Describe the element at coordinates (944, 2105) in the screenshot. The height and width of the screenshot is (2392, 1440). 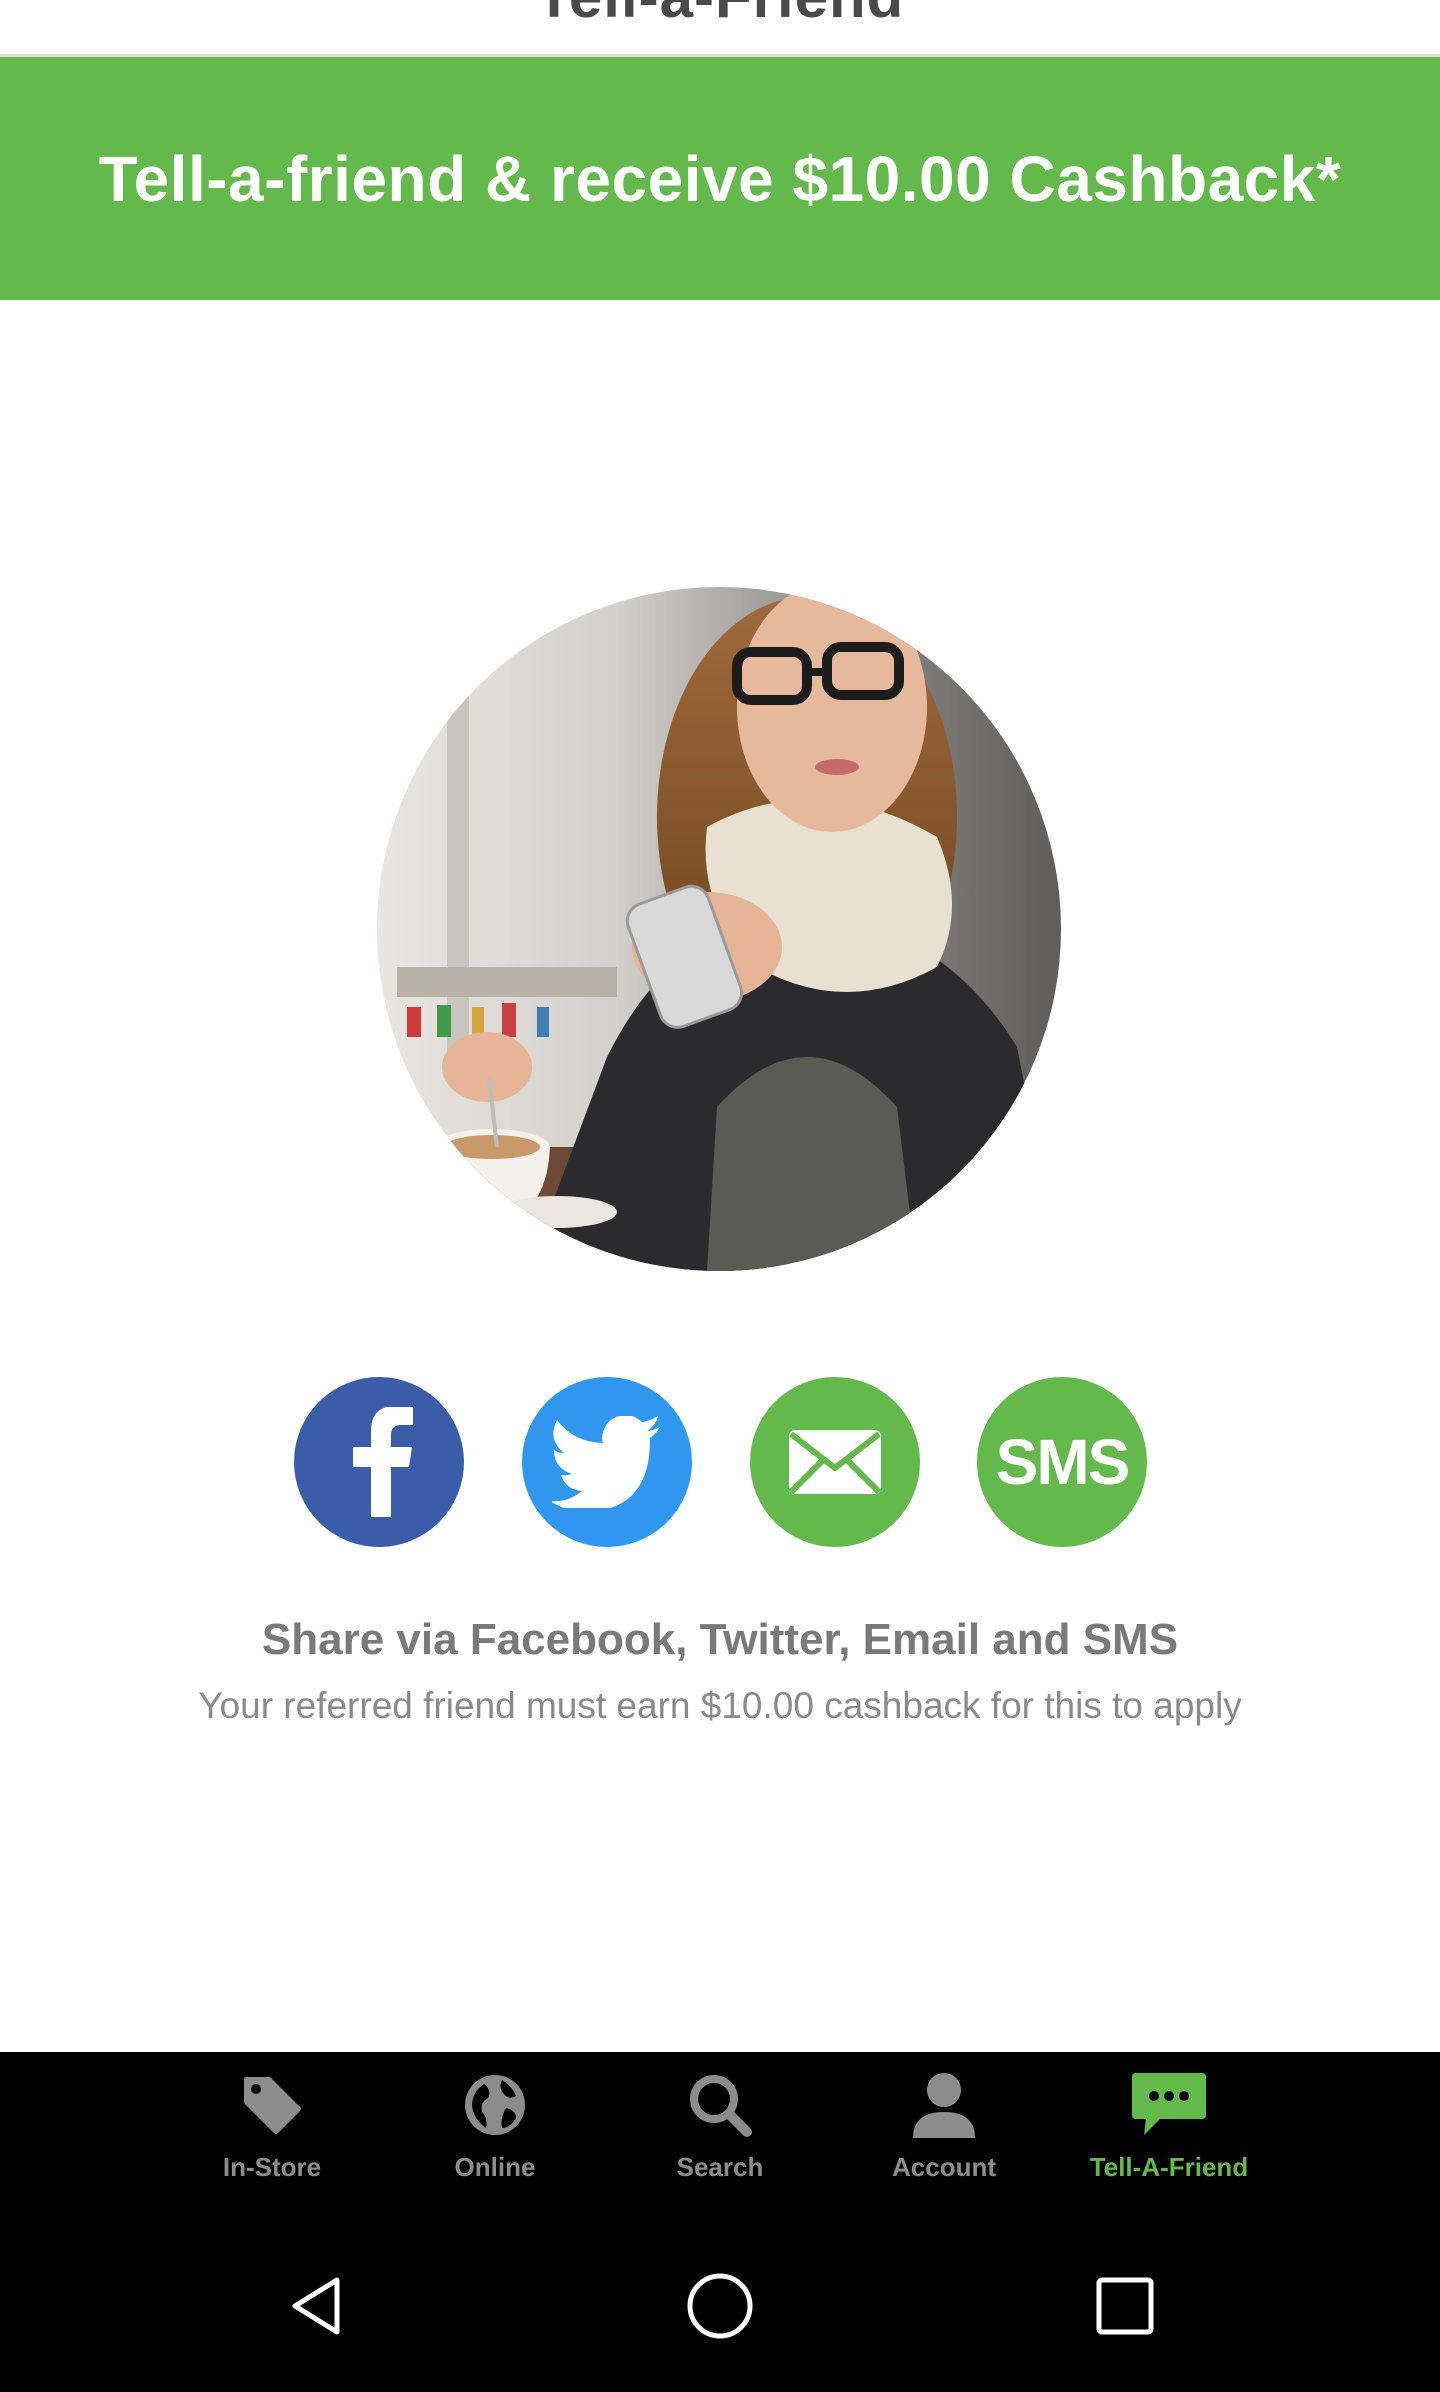
I see `person-icon` at that location.